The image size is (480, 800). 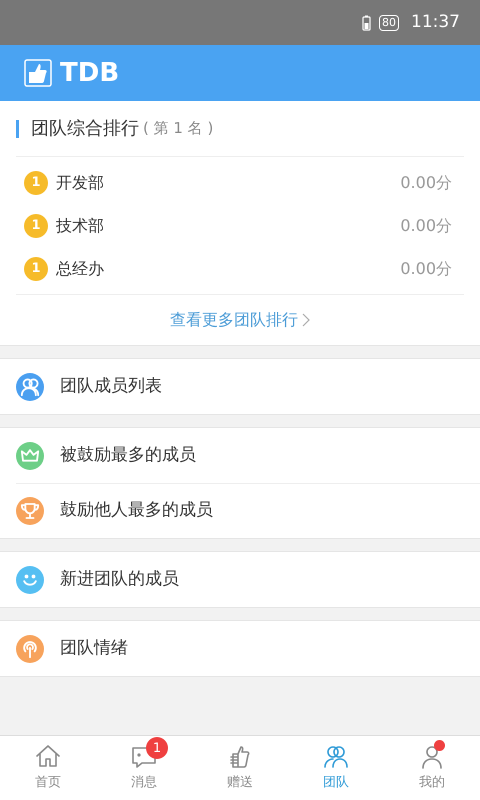 What do you see at coordinates (90, 73) in the screenshot?
I see `app-title: TDB` at bounding box center [90, 73].